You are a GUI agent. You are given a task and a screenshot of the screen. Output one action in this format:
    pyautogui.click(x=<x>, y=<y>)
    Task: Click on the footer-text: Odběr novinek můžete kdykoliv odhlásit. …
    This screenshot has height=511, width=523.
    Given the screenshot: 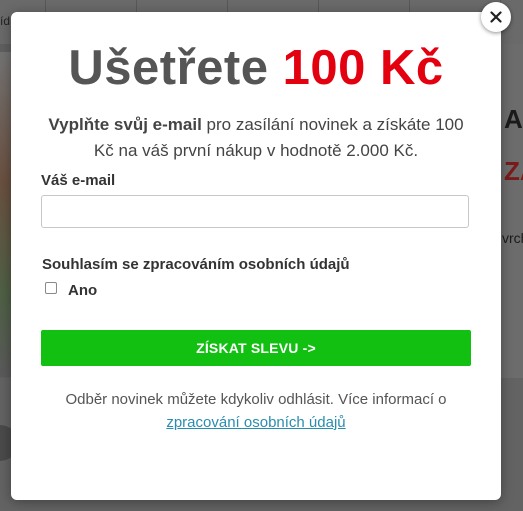 What is the action you would take?
    pyautogui.click(x=256, y=411)
    